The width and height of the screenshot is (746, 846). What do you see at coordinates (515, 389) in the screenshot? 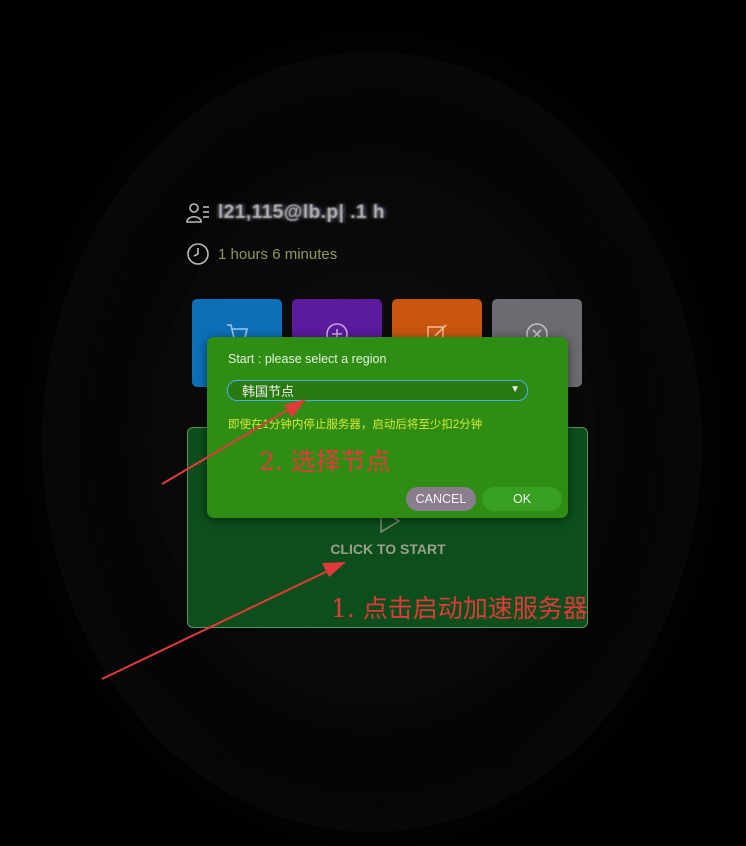
I see `dropdown-arrow-icon: ▼` at bounding box center [515, 389].